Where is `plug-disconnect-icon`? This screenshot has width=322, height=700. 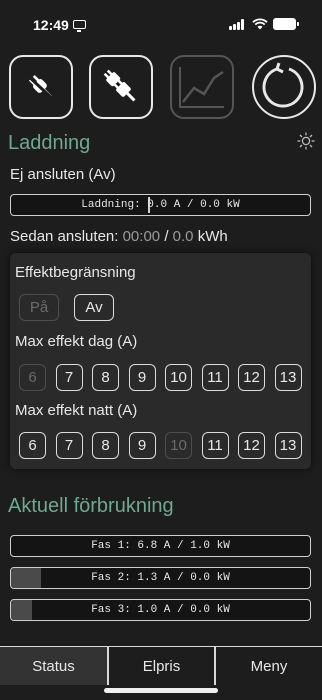 plug-disconnect-icon is located at coordinates (41, 88).